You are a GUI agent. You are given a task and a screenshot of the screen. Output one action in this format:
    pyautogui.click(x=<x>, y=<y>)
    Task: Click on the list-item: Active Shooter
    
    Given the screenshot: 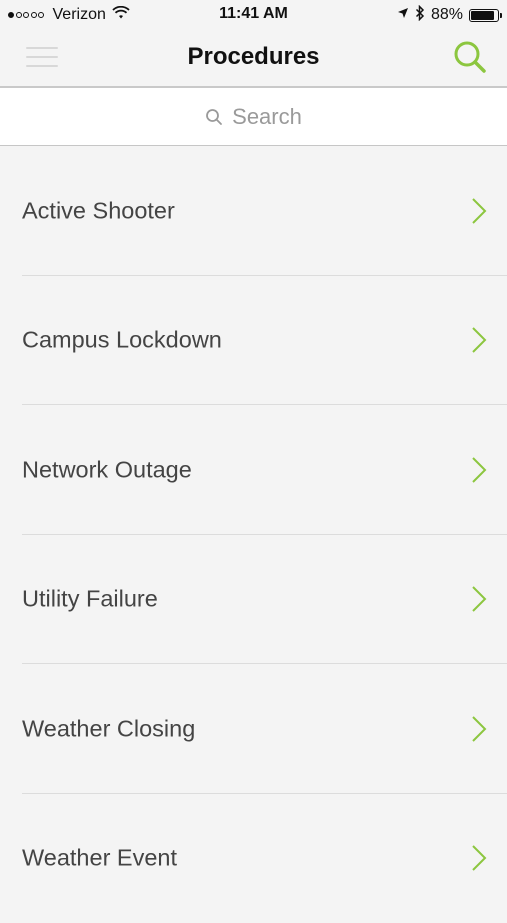 What is the action you would take?
    pyautogui.click(x=253, y=211)
    